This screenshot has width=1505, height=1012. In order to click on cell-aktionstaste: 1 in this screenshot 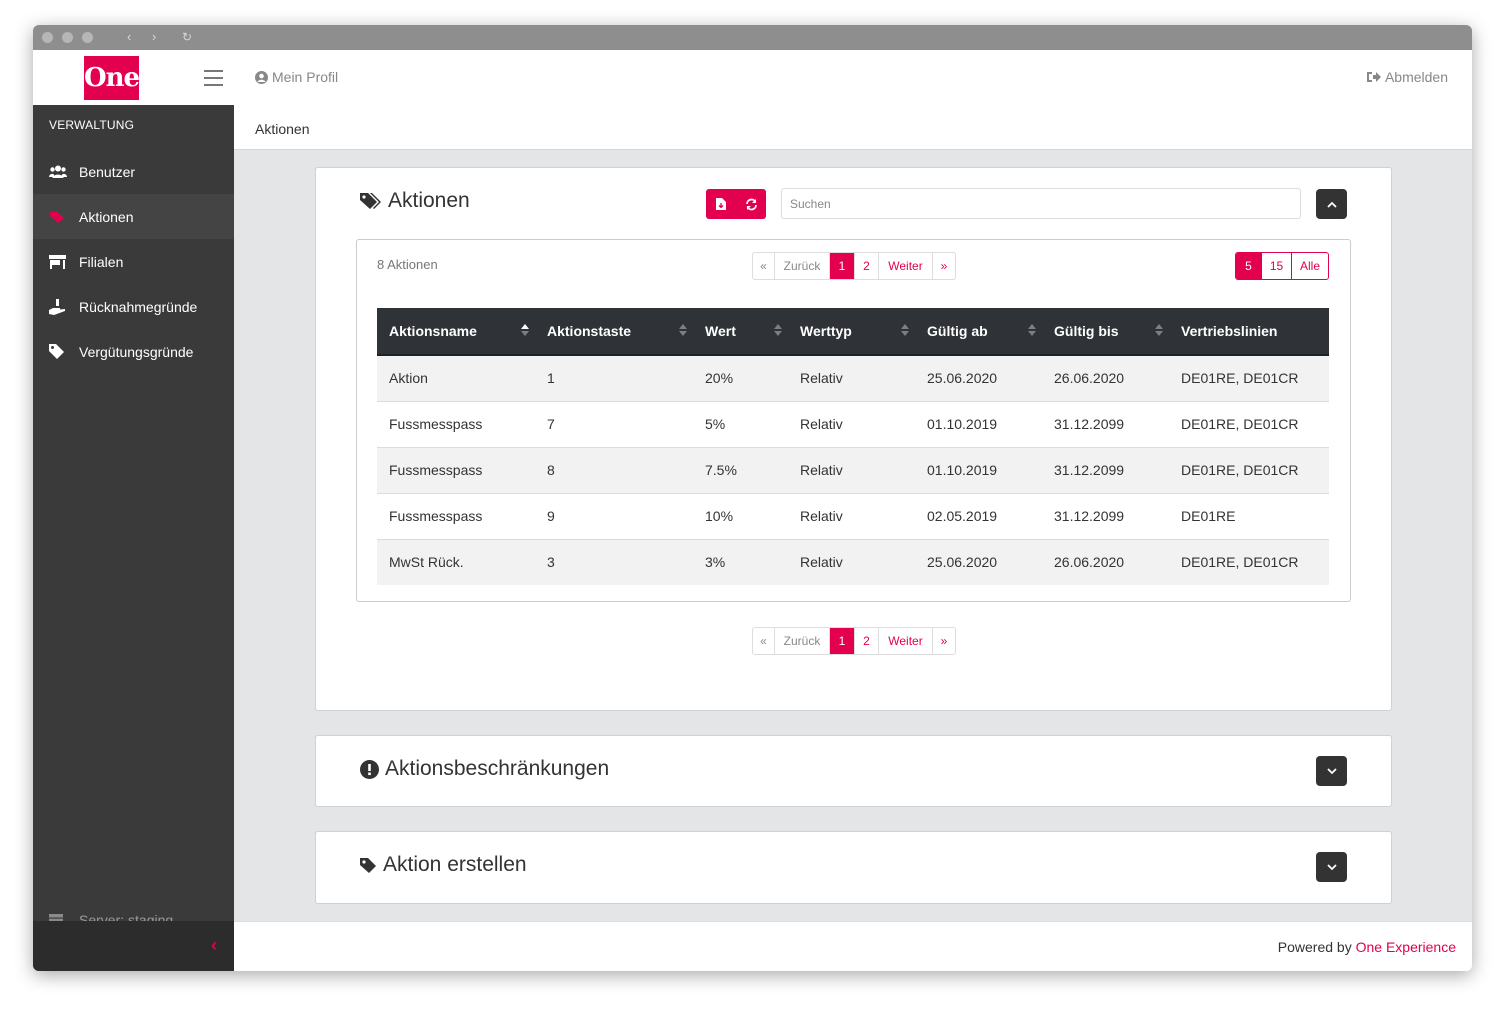, I will do `click(614, 377)`.